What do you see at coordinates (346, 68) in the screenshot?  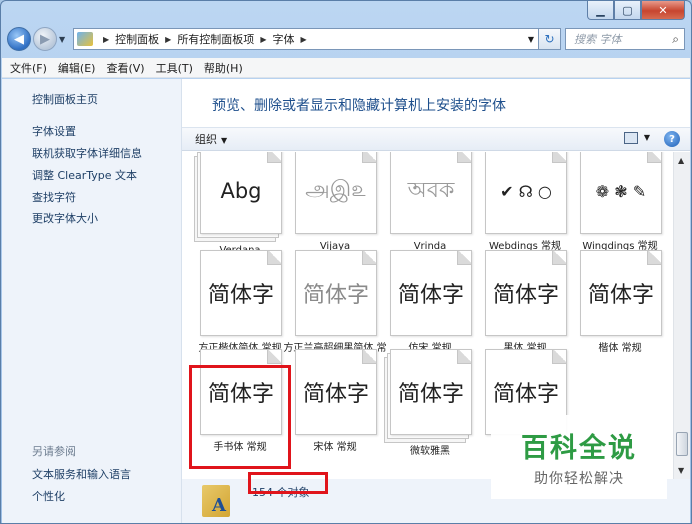 I see `menu-bar: 文件(F) 编辑(E) 查看(V) 工具(T) 帮助(H)` at bounding box center [346, 68].